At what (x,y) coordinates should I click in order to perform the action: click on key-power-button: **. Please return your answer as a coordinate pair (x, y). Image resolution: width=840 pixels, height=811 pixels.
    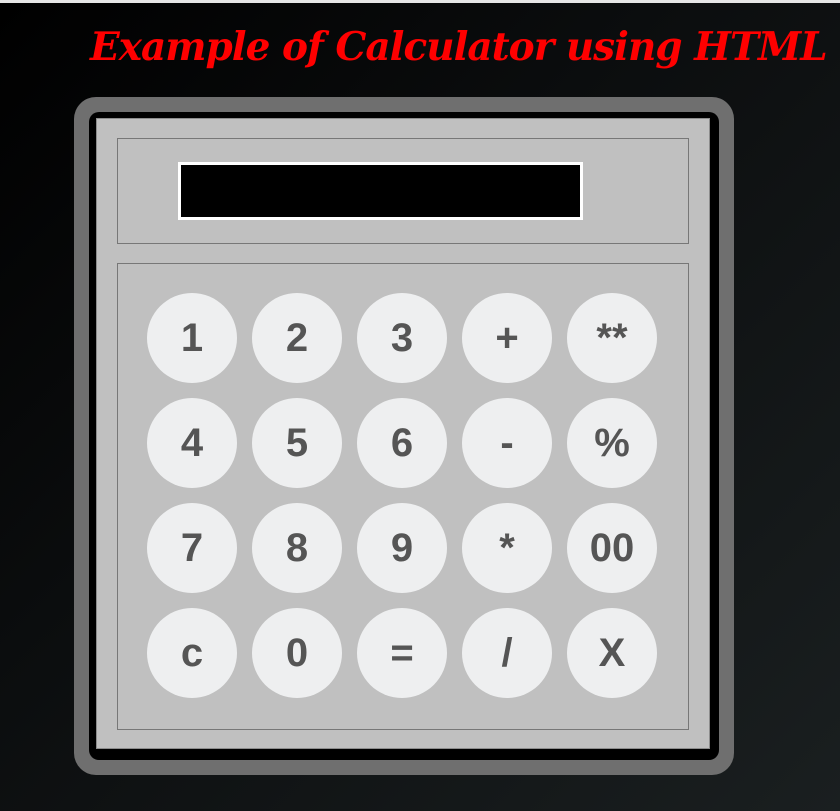
    Looking at the image, I should click on (612, 338).